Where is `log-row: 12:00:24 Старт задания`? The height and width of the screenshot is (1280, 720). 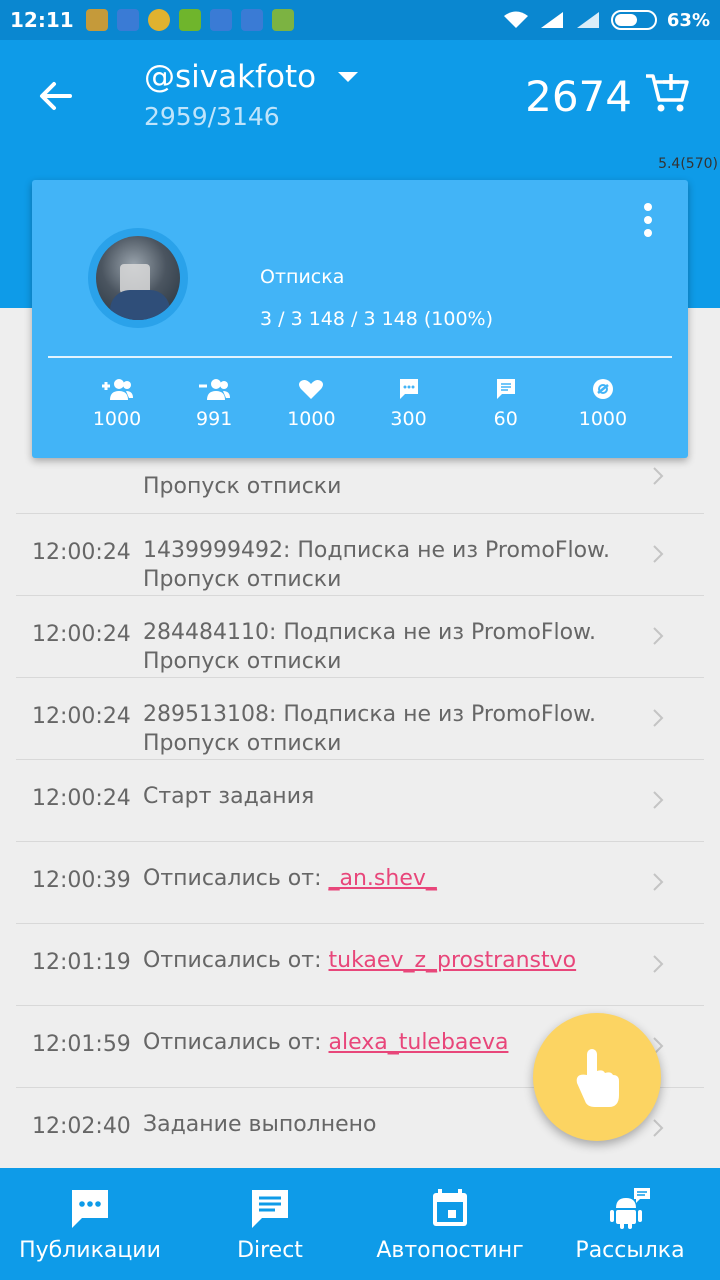
log-row: 12:00:24 Старт задания is located at coordinates (360, 801).